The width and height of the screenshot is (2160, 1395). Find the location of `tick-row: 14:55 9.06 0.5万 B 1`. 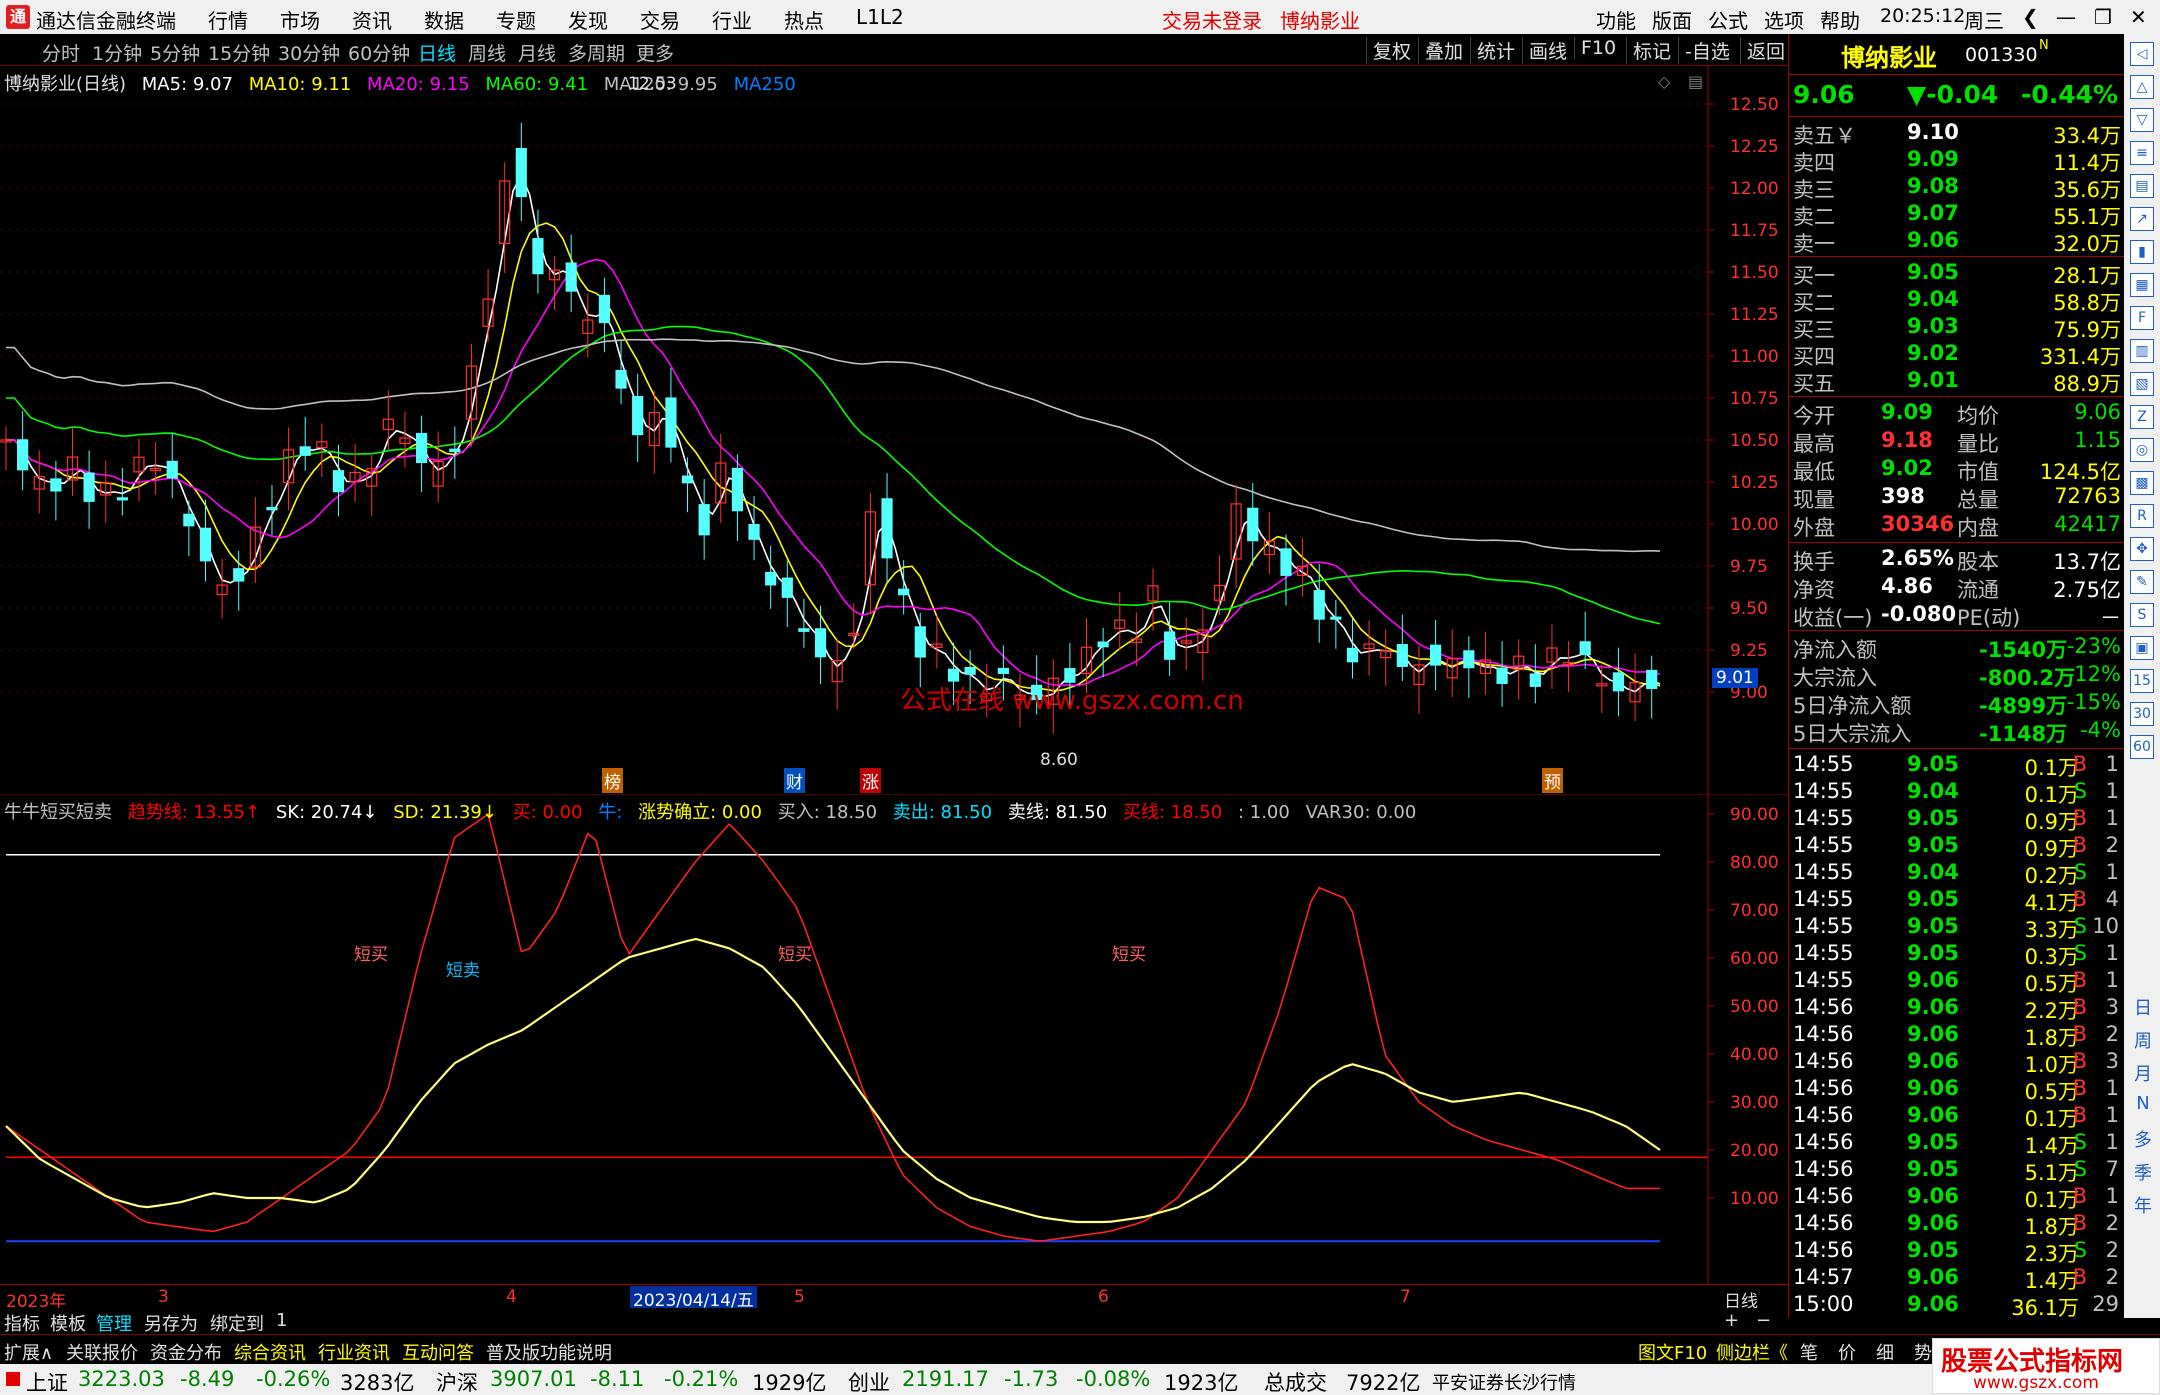

tick-row: 14:55 9.06 0.5万 B 1 is located at coordinates (1957, 982).